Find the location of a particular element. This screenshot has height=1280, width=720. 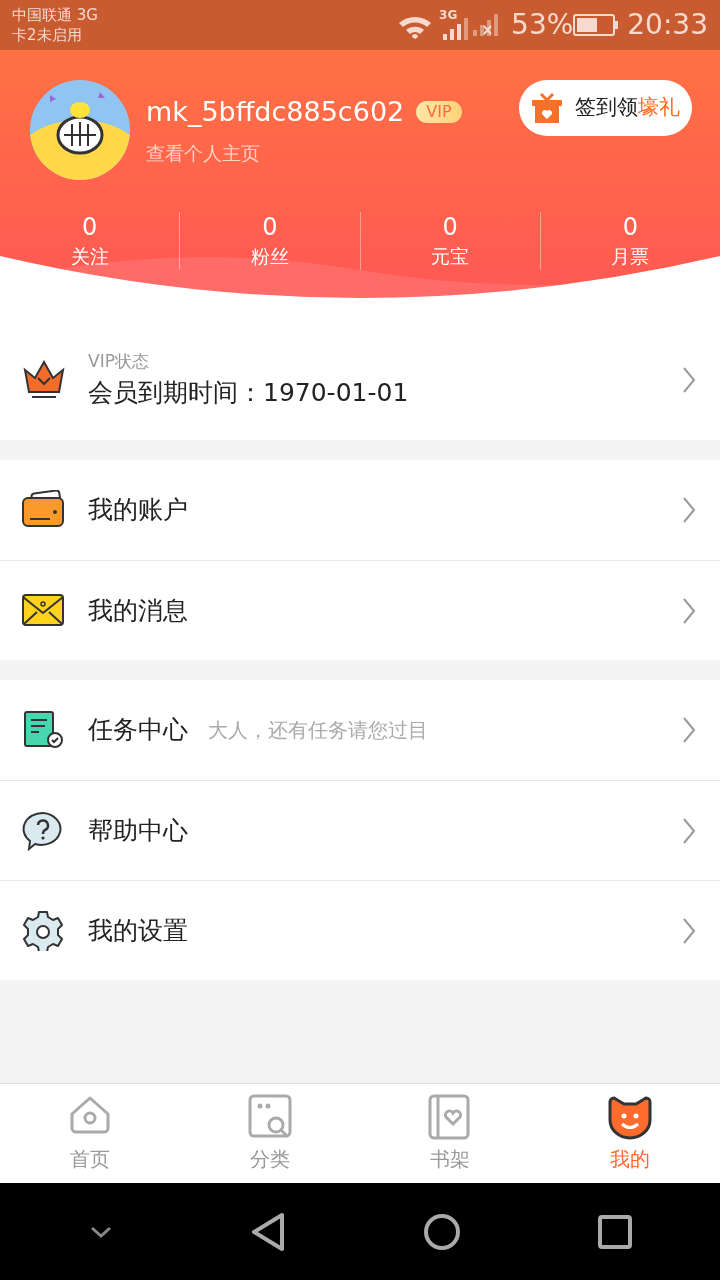

menu-label: 我的设置 is located at coordinates (138, 930).